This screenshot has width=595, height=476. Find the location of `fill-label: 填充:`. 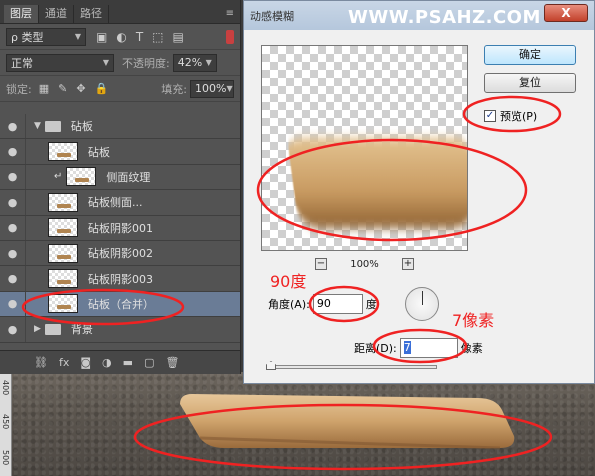

fill-label: 填充: is located at coordinates (174, 89).